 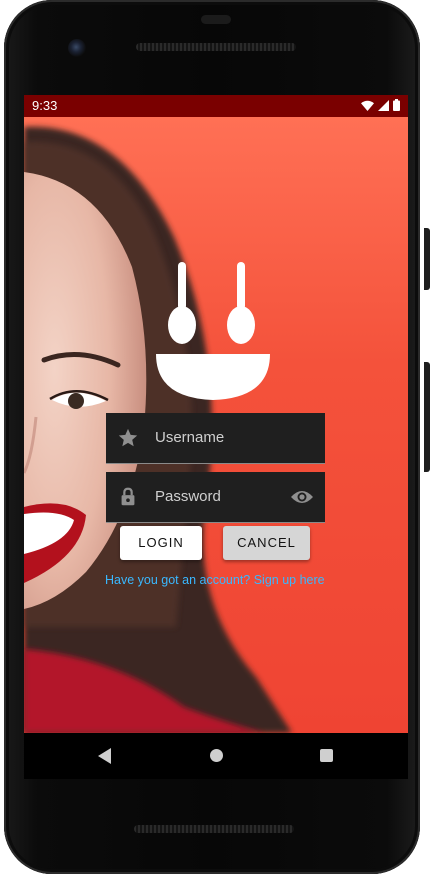 I want to click on front-camera, so click(x=77, y=48).